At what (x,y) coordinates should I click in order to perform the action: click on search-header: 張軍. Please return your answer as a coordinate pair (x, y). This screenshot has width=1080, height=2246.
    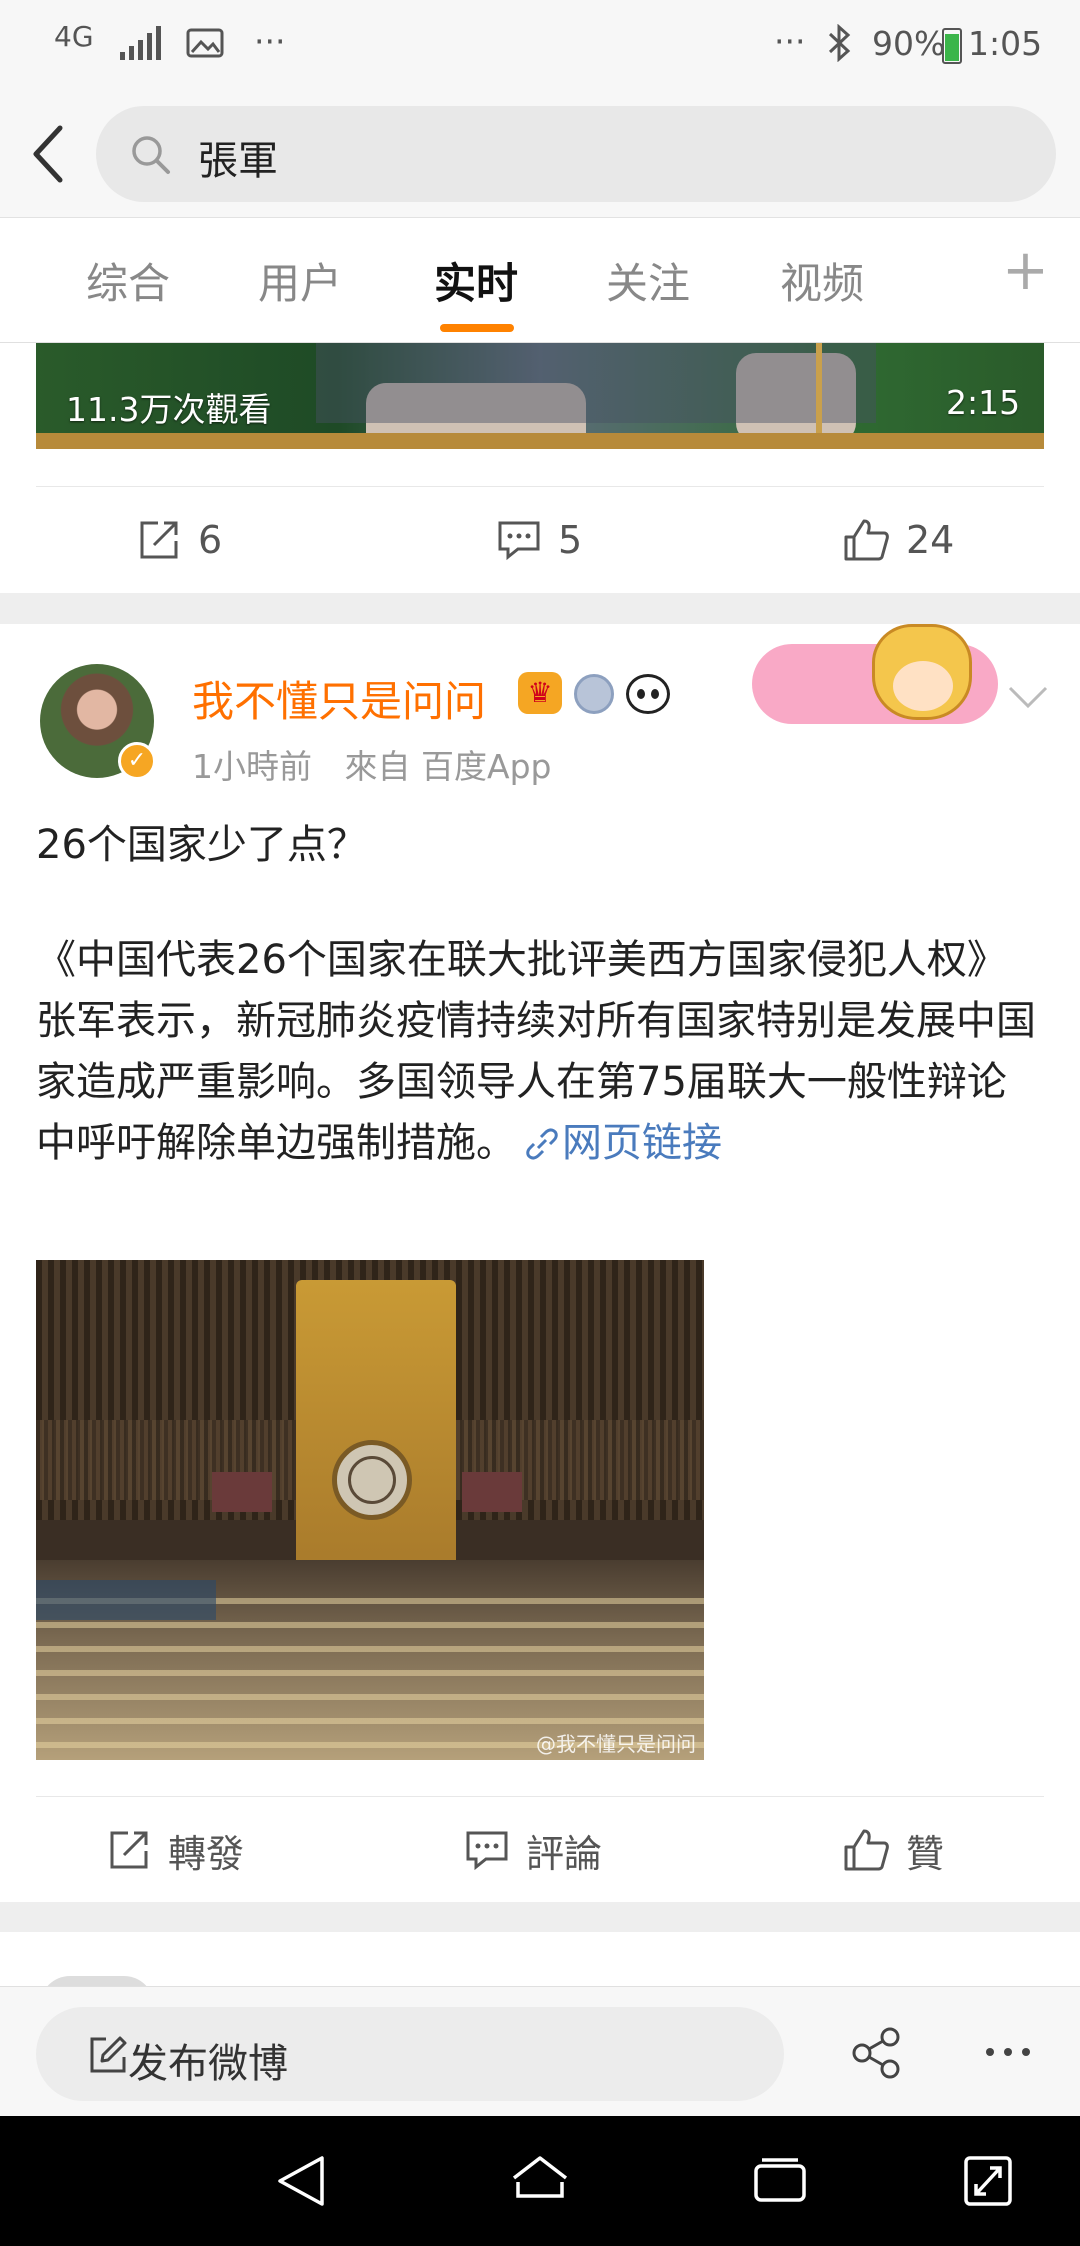
    Looking at the image, I should click on (540, 154).